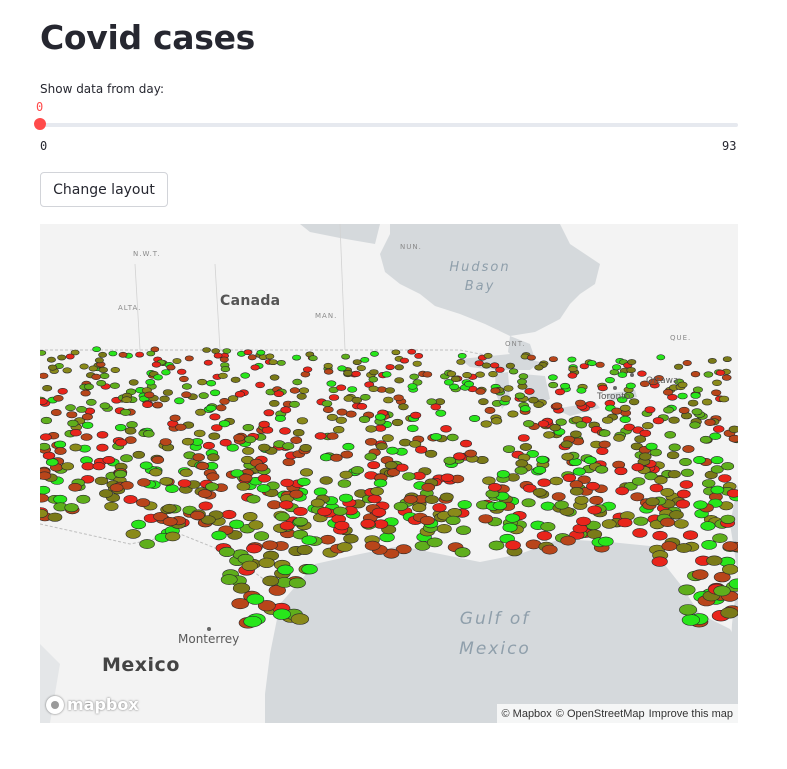 This screenshot has width=787, height=769. I want to click on day-slider-thumb, so click(40, 124).